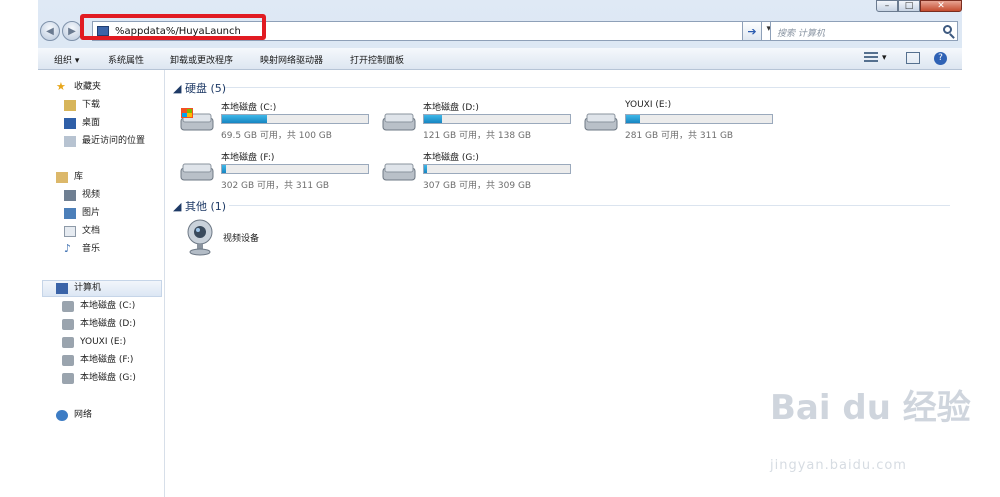  Describe the element at coordinates (62, 177) in the screenshot. I see `library-icon` at that location.